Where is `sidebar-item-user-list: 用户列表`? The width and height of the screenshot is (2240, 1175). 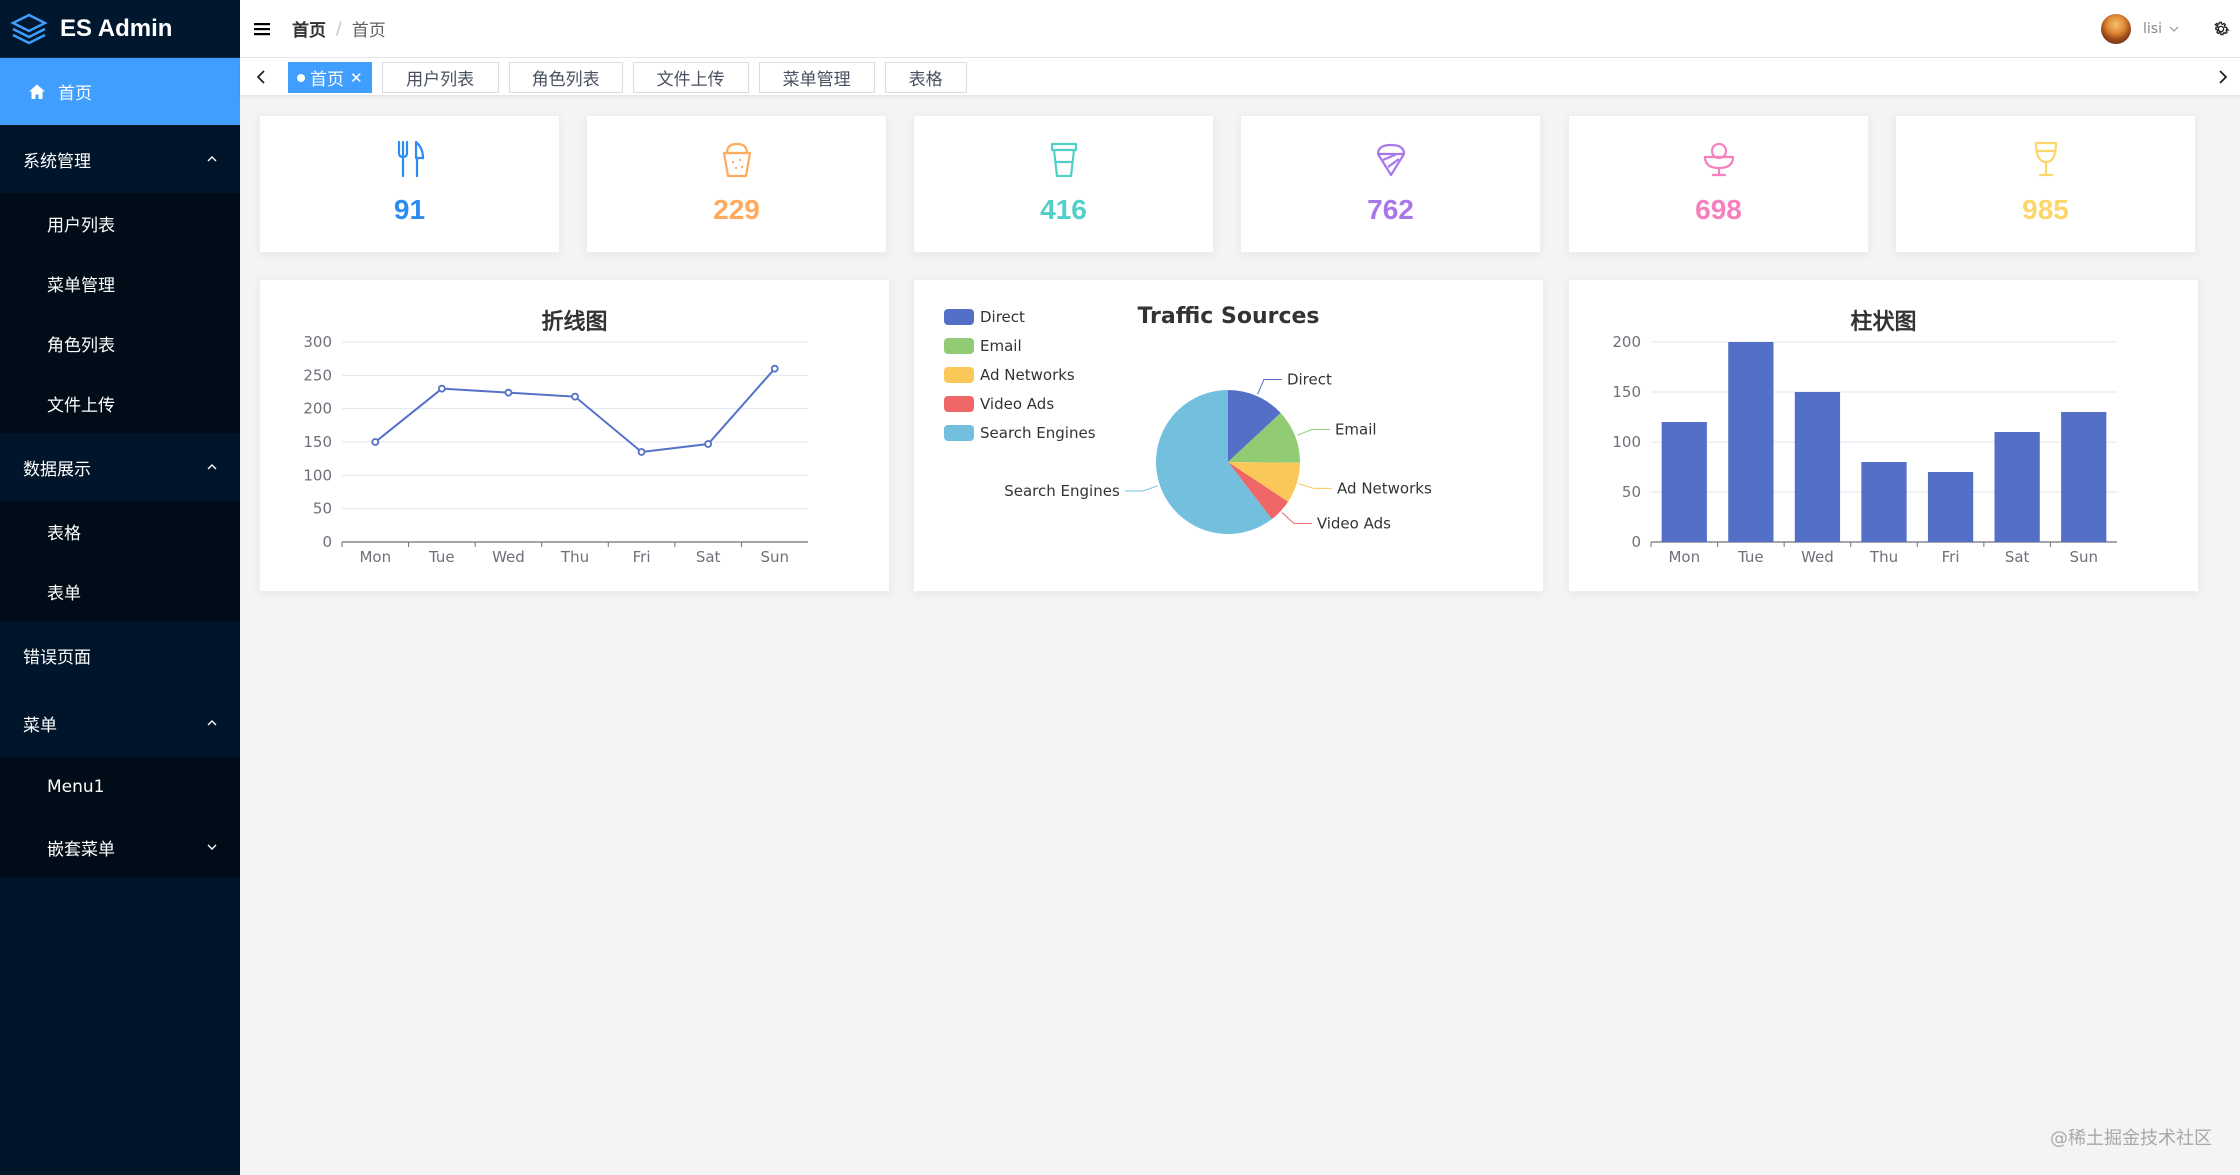 sidebar-item-user-list: 用户列表 is located at coordinates (120, 223).